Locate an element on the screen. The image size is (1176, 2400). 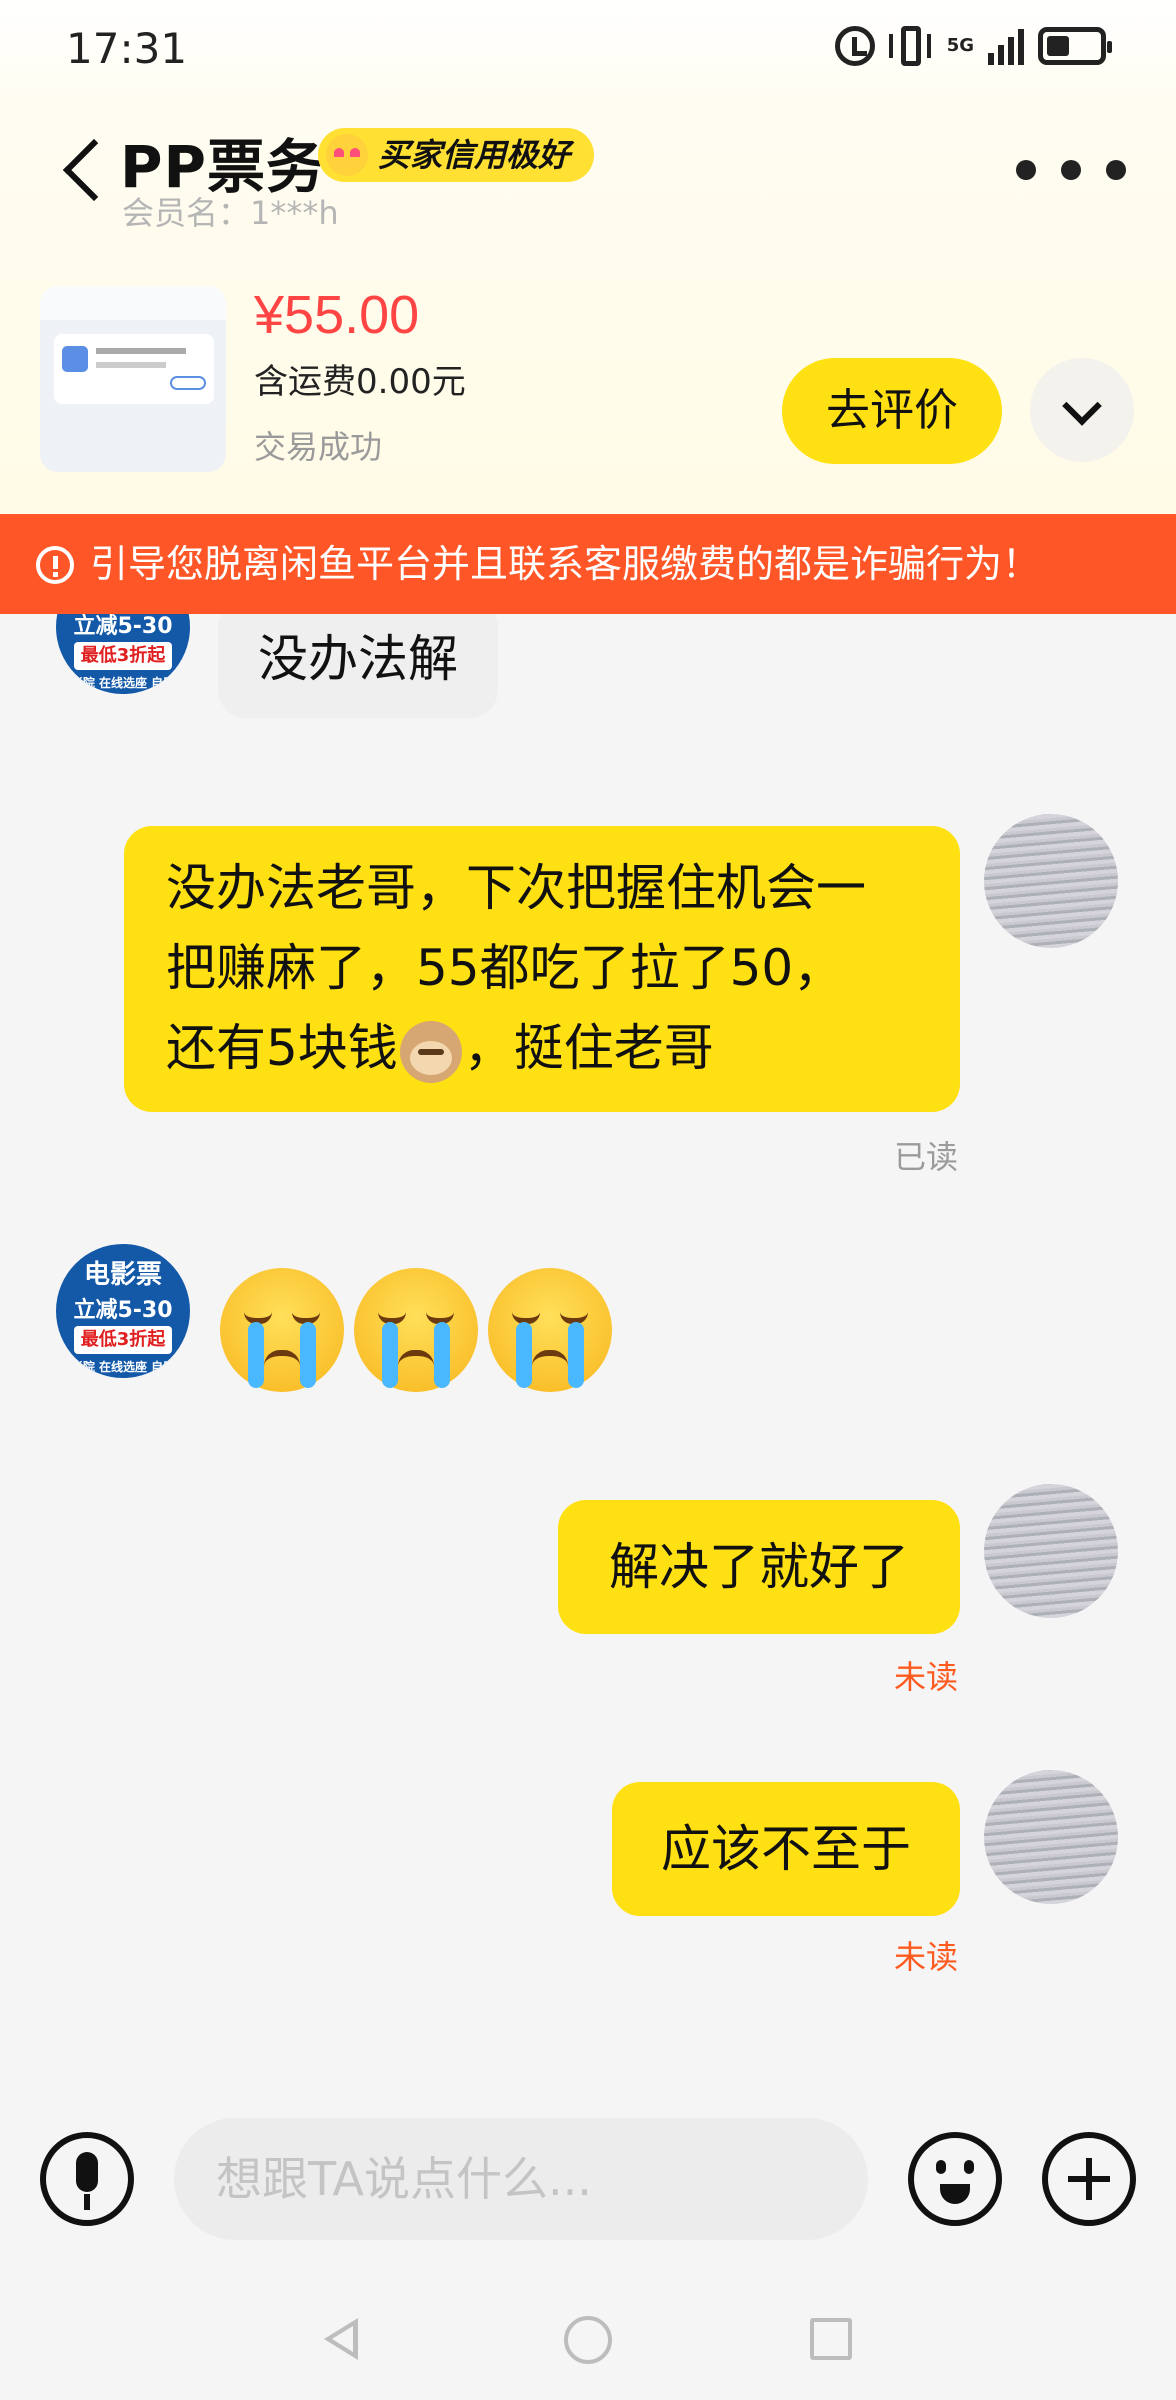
fraud-warning-banner-overlay: 引导您脱离闲鱼平台并且联系客服缴费的都是诈骗行为！ is located at coordinates (588, 564).